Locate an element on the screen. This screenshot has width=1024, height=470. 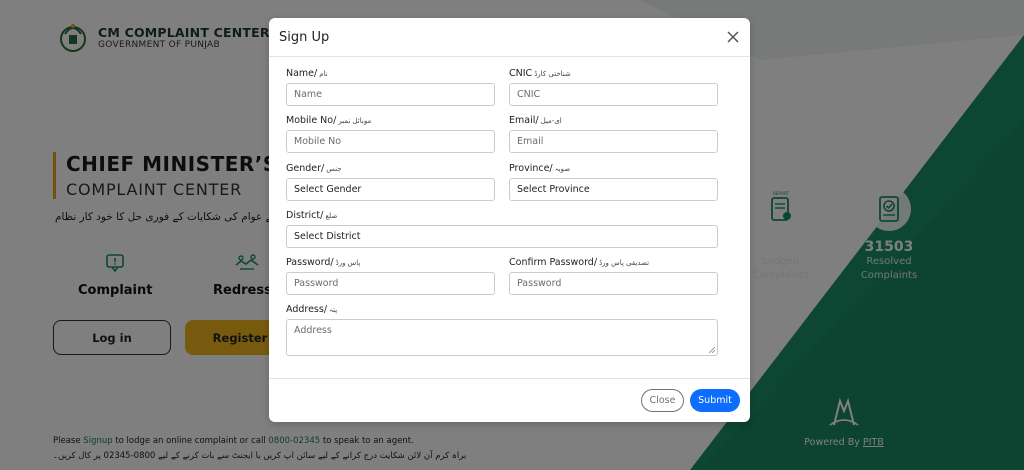
mobile-field-group: Mobile No/موبائل نمبر Mobile No is located at coordinates (390, 134).